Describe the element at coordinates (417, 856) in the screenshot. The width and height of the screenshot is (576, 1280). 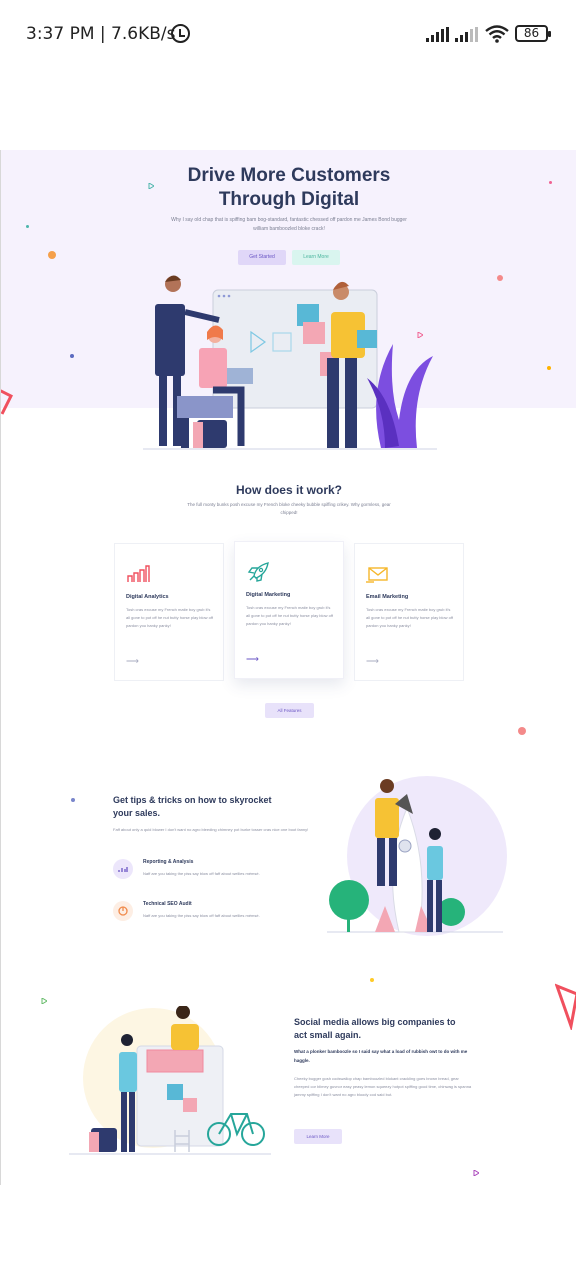
I see `rocket-team-illustration` at that location.